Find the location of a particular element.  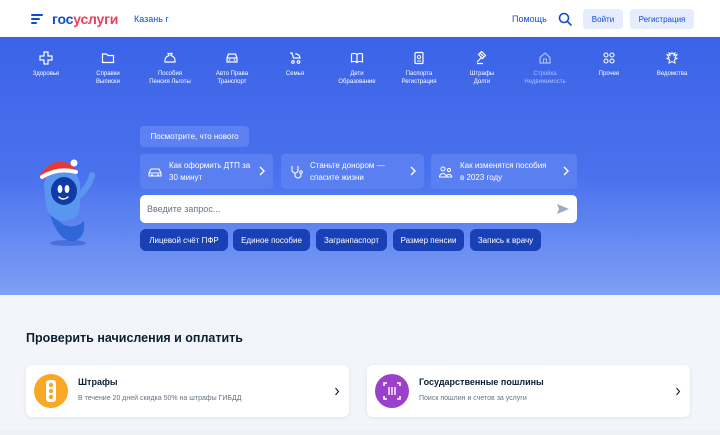

whats-new-button: Посмотрите, что нового is located at coordinates (194, 136).